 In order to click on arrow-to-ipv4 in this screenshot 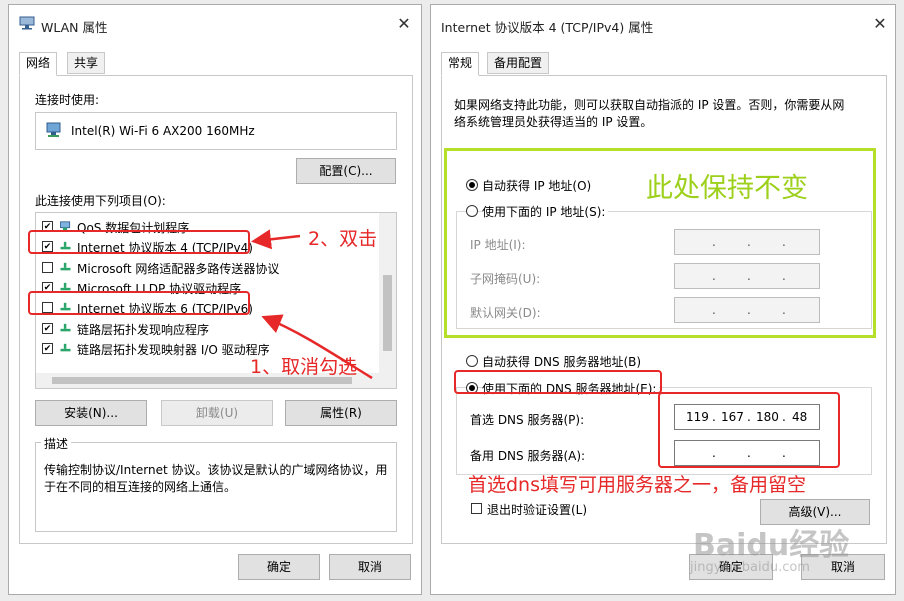, I will do `click(276, 239)`.